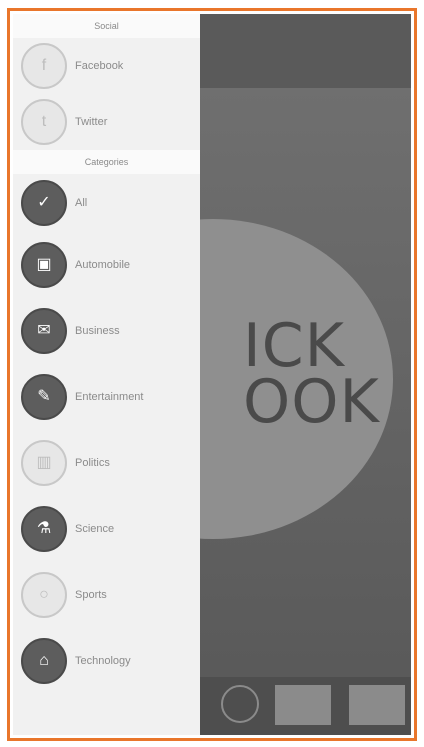 The image size is (424, 747). What do you see at coordinates (99, 66) in the screenshot?
I see `drawer-item-label: Facebook` at bounding box center [99, 66].